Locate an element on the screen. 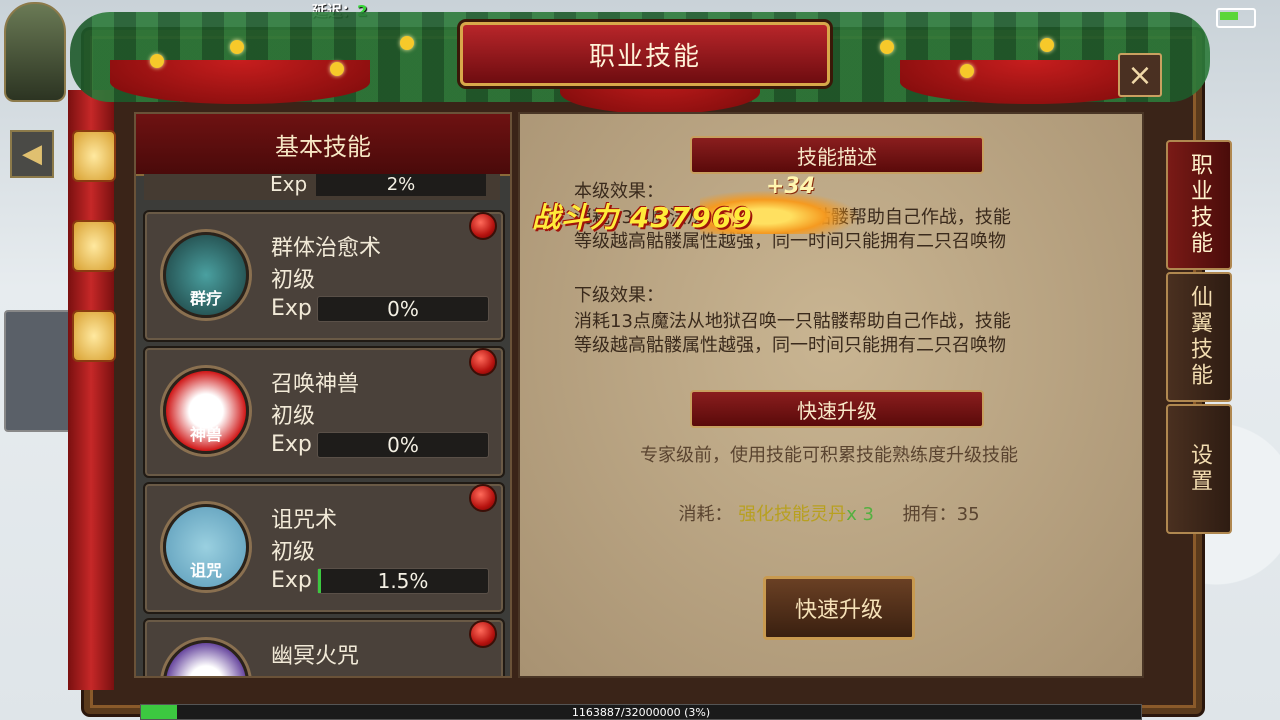 This screenshot has width=1280, height=720. skill-card: 群疗 群体治愈术 初级 Exp 0% is located at coordinates (324, 276).